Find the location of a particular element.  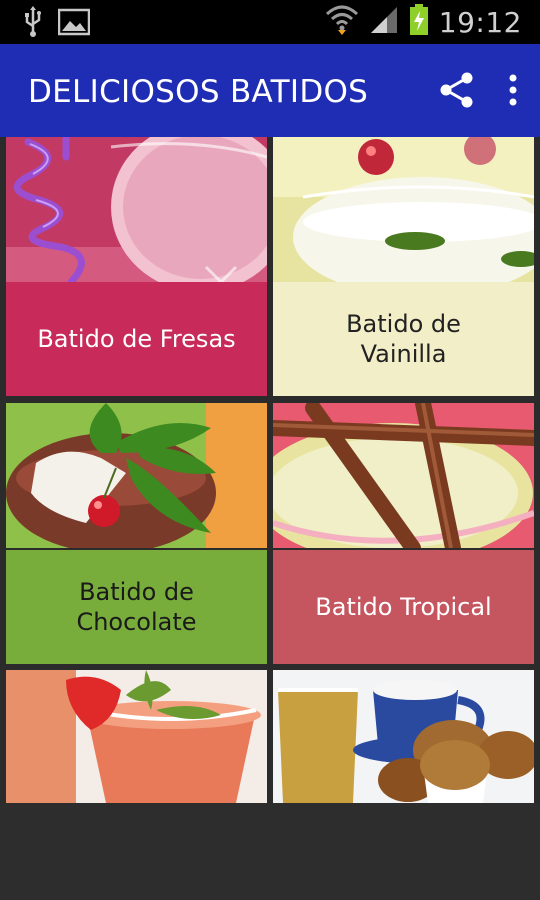

app-title: DELICIOSOS BATIDOS is located at coordinates (198, 92).